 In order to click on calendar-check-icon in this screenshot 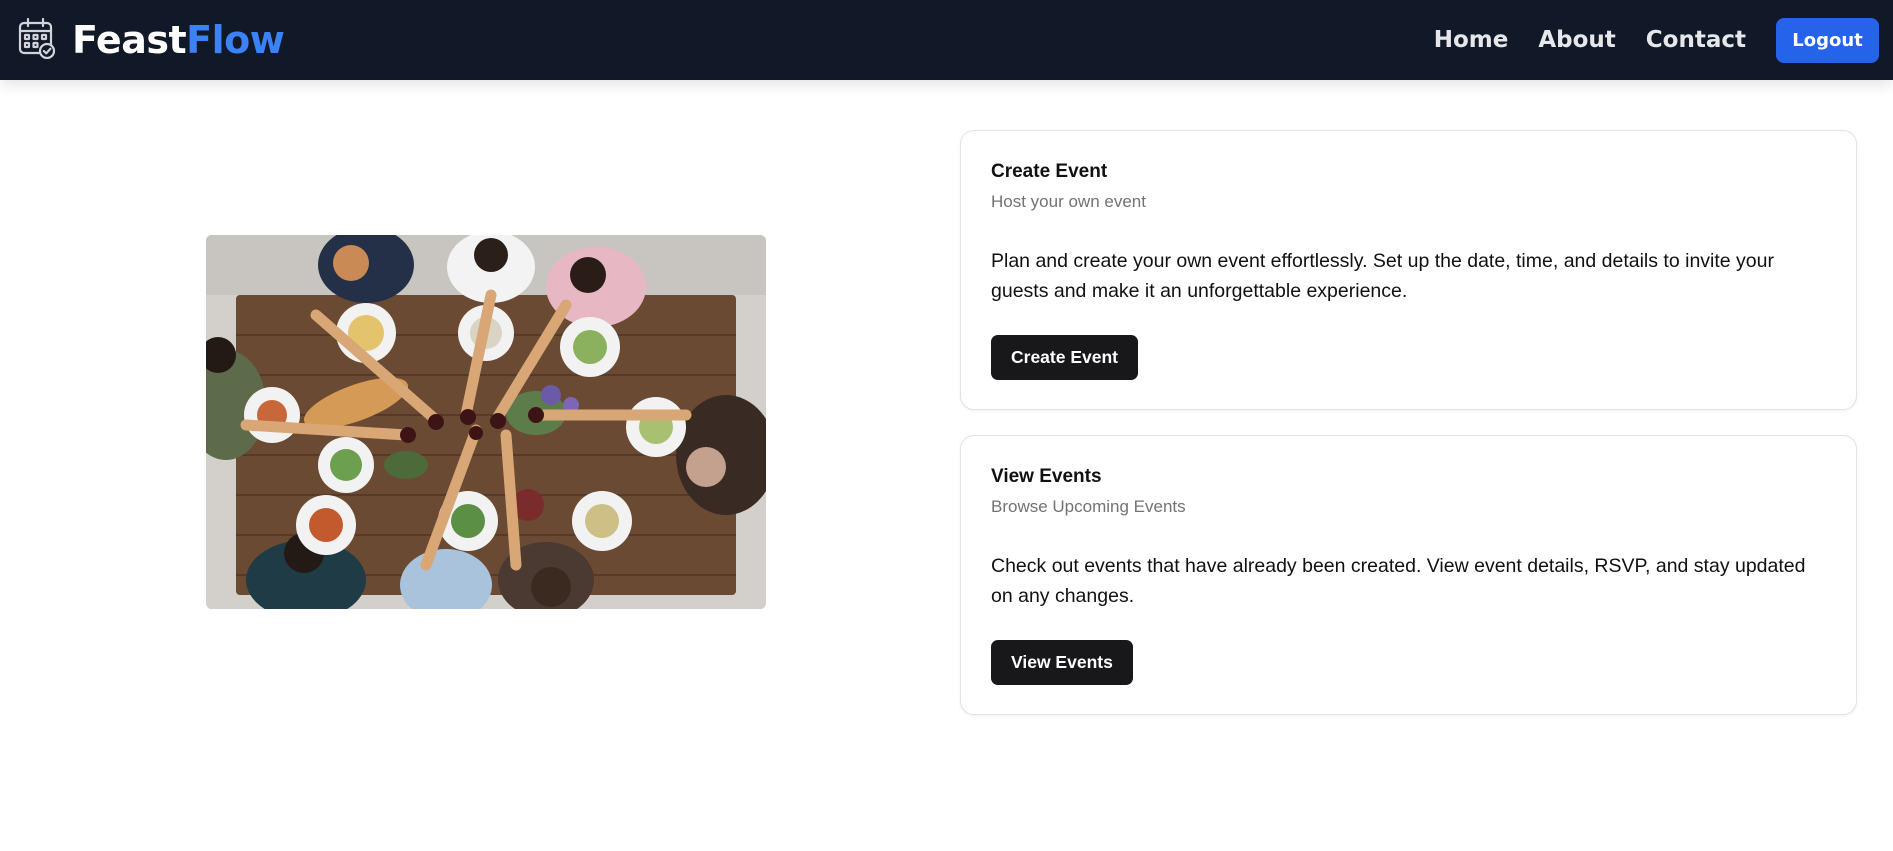, I will do `click(45, 40)`.